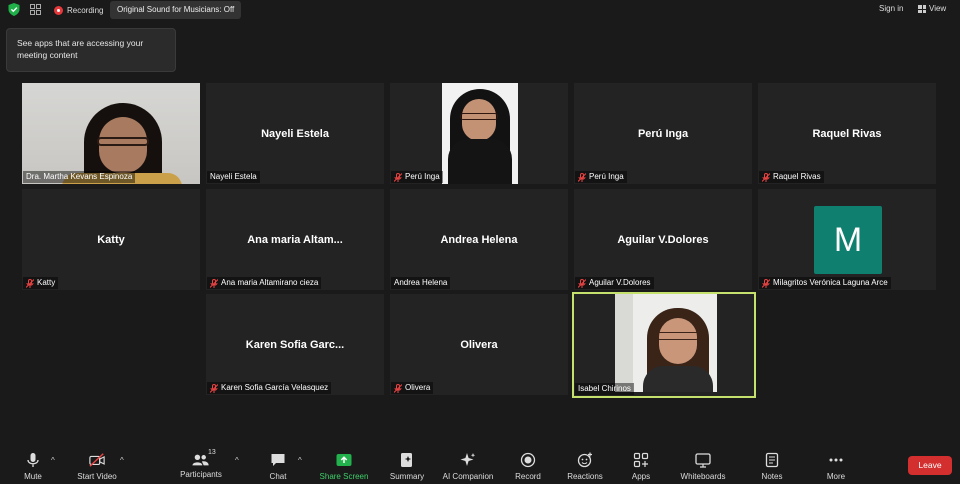  I want to click on participant-display-name: Olivera, so click(479, 344).